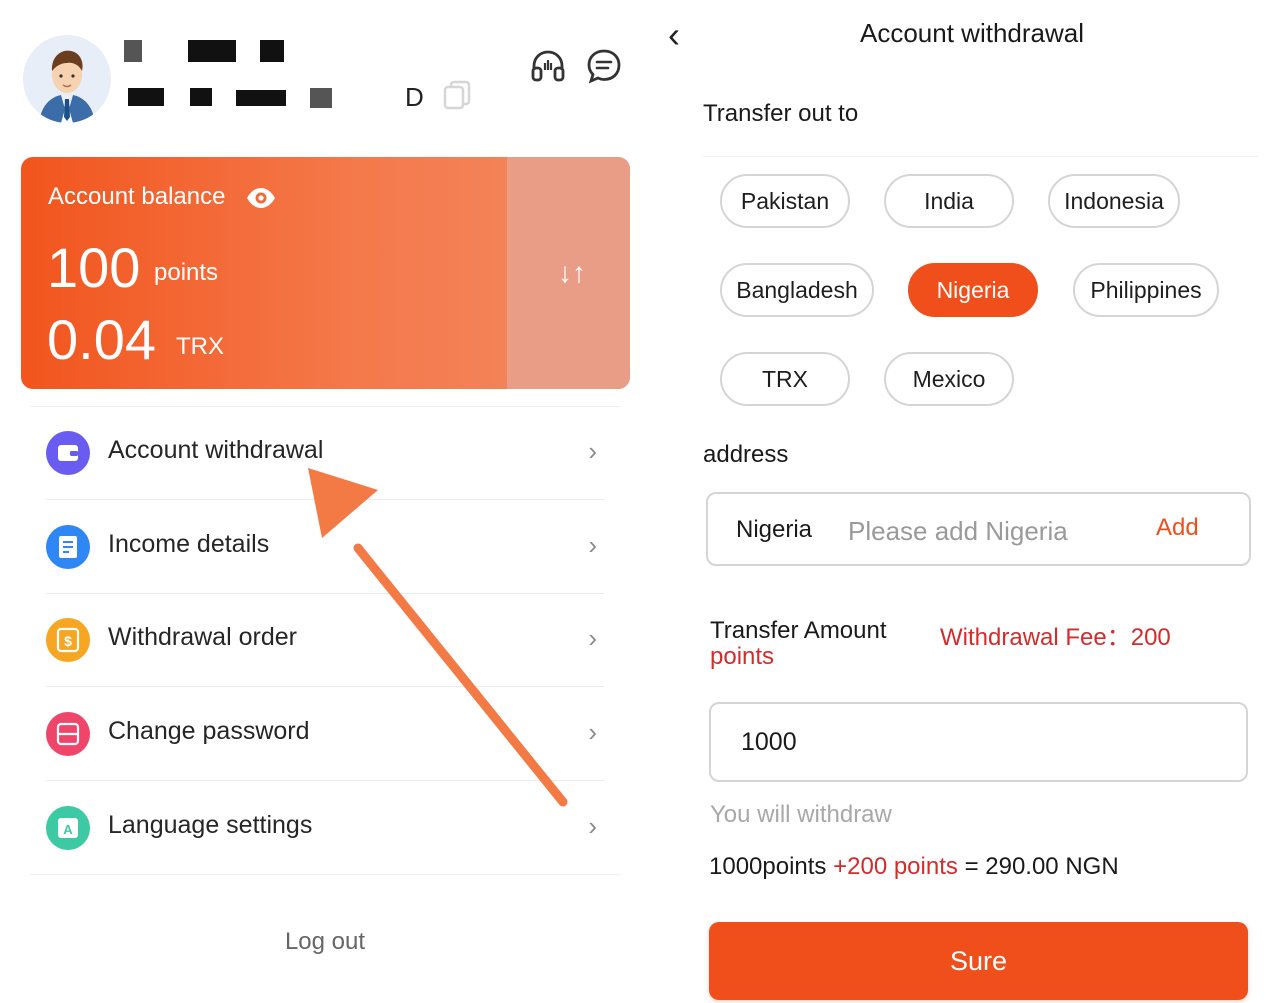 This screenshot has width=1280, height=1003. What do you see at coordinates (457, 95) in the screenshot?
I see `copy-icon` at bounding box center [457, 95].